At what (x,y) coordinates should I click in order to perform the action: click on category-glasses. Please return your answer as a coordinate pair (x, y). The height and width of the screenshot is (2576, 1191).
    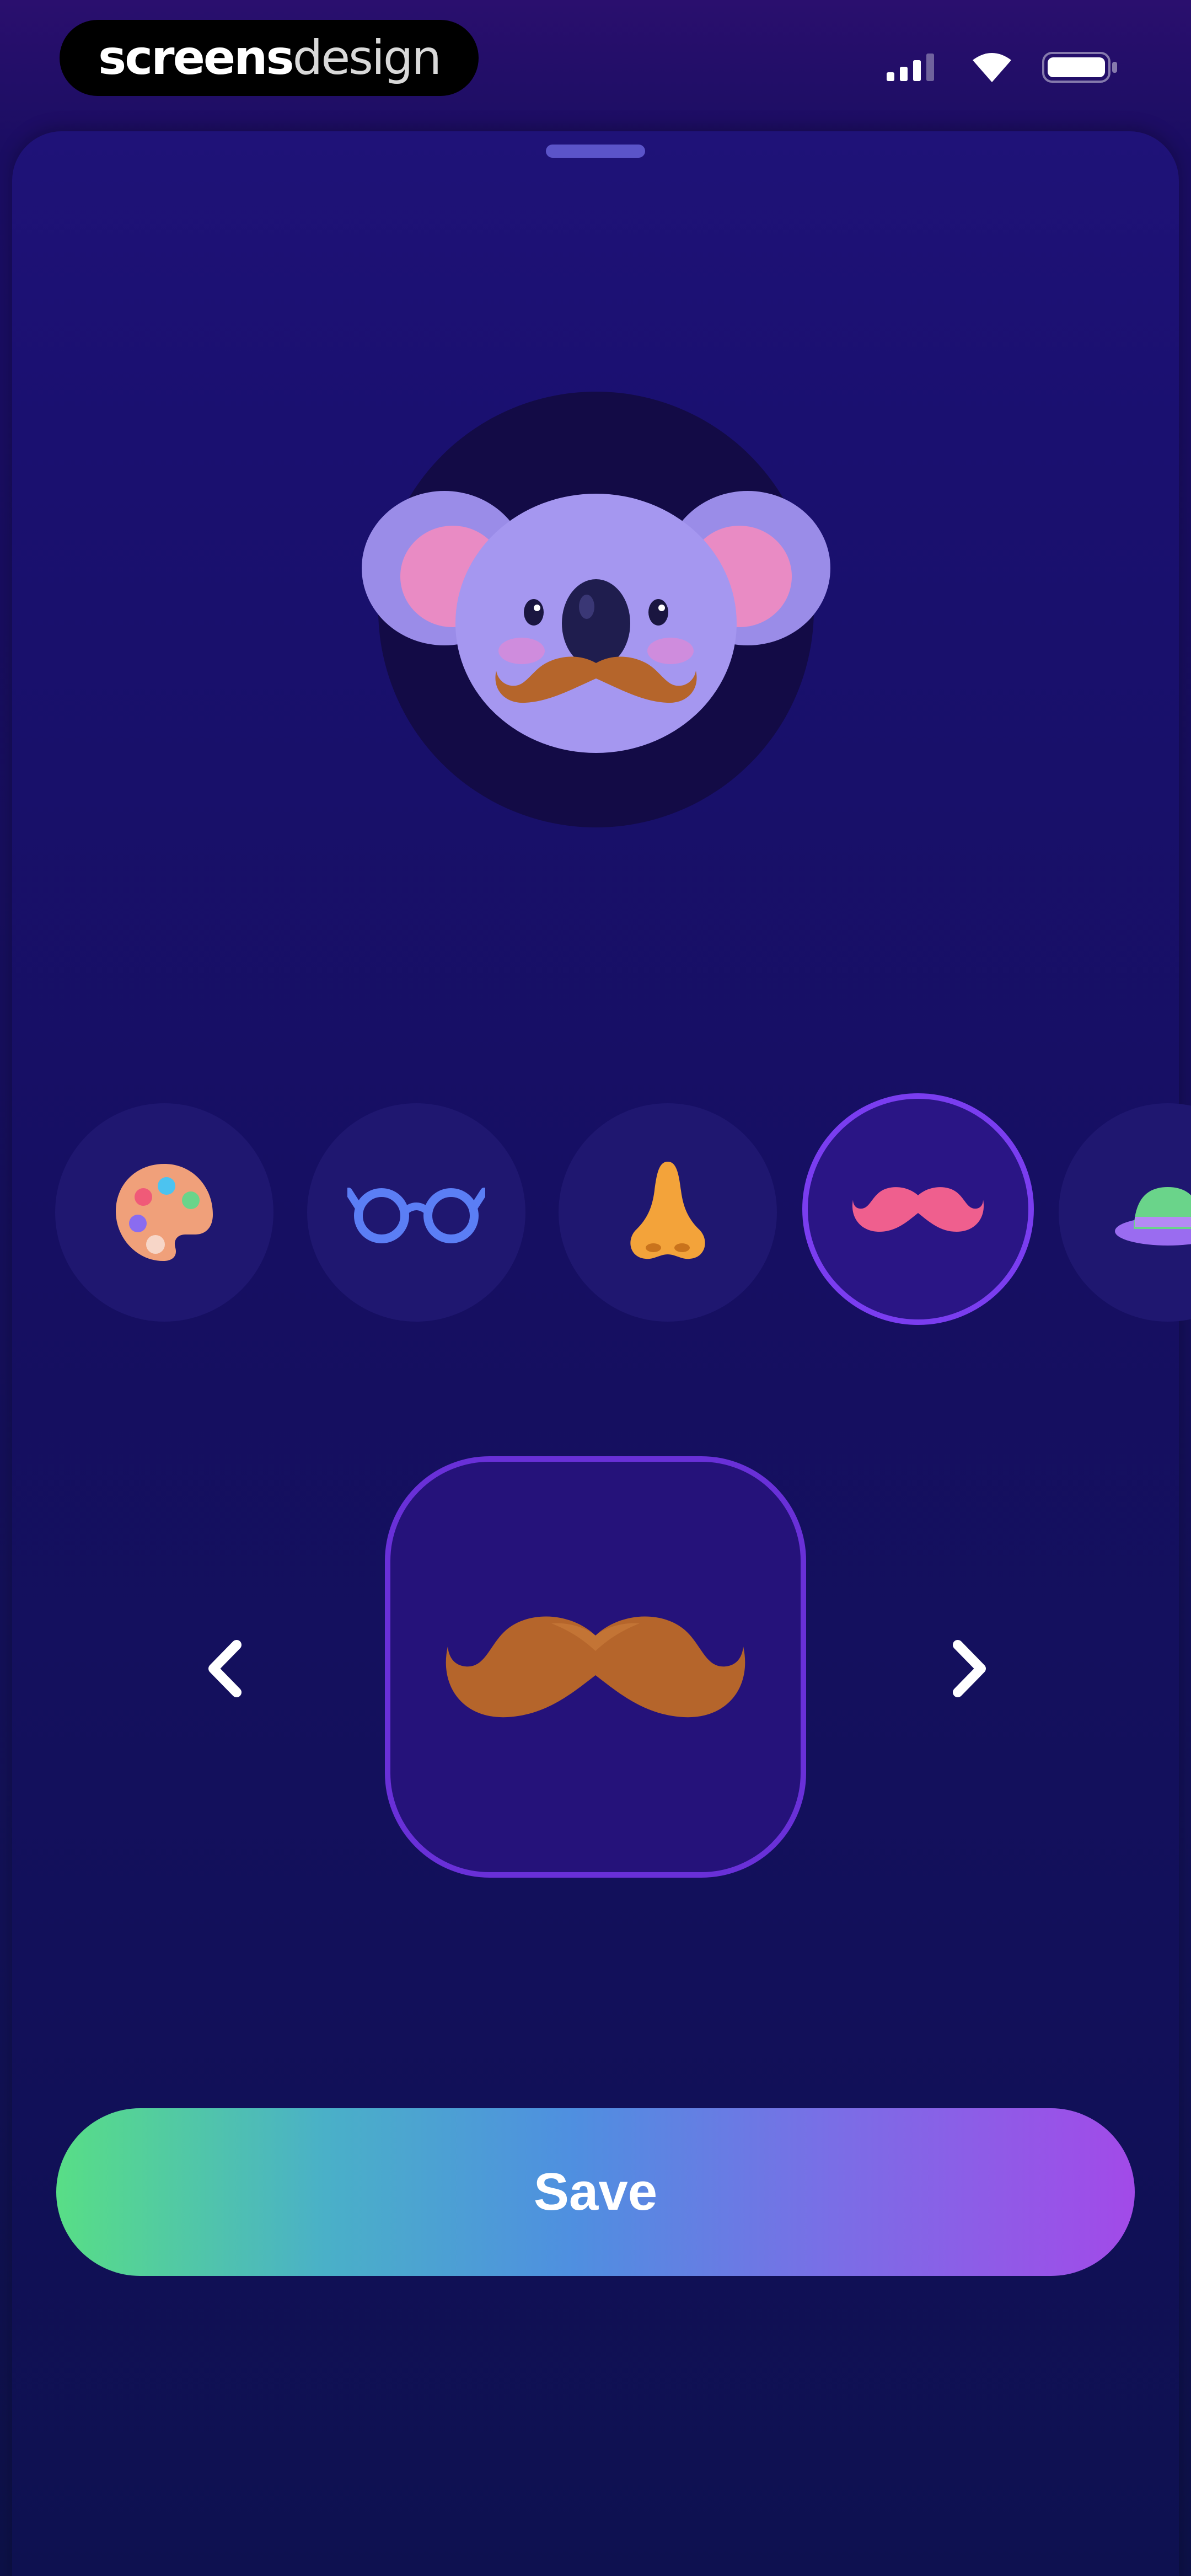
    Looking at the image, I should click on (416, 1212).